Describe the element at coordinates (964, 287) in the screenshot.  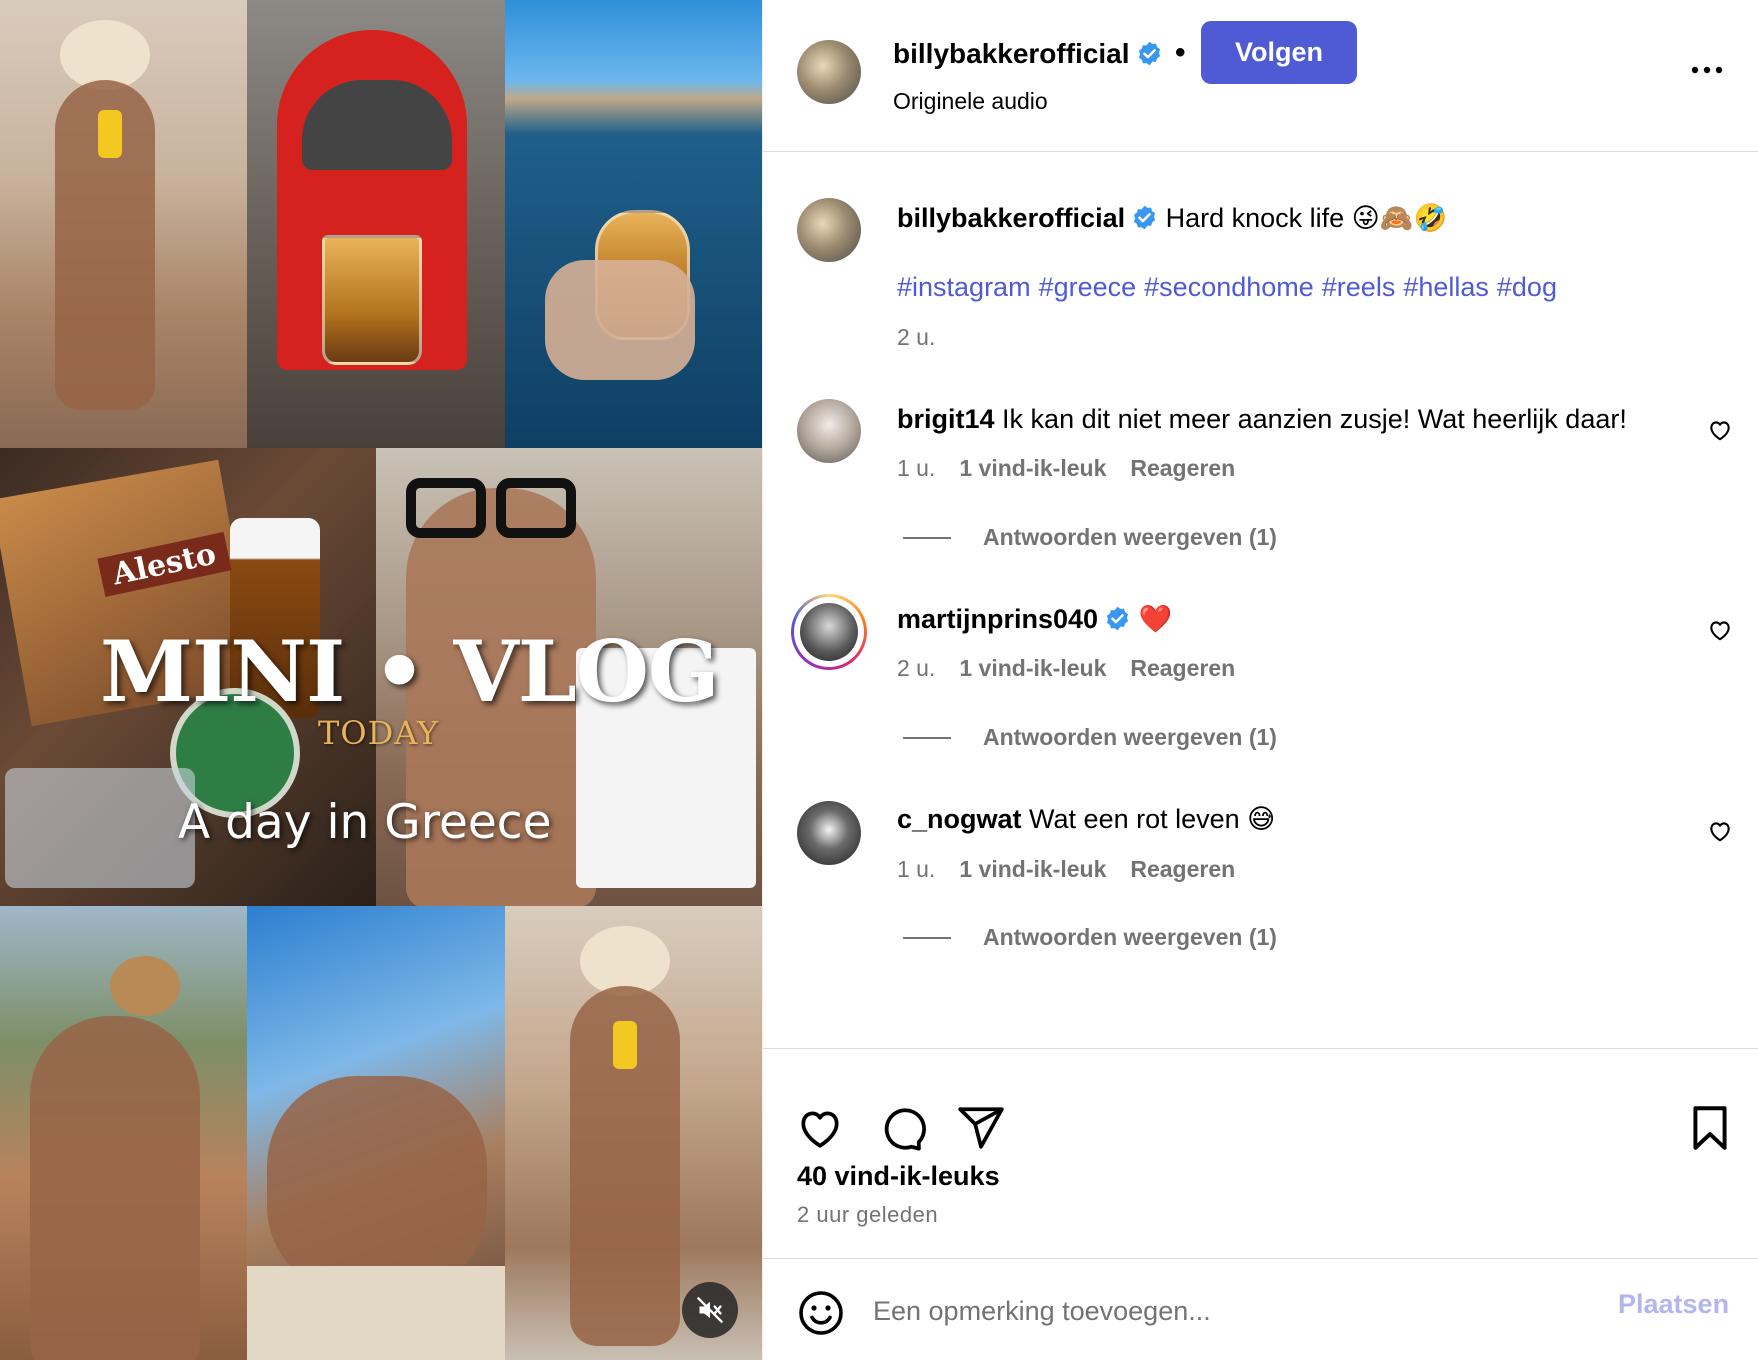
I see `hashtag-link: #instagram` at that location.